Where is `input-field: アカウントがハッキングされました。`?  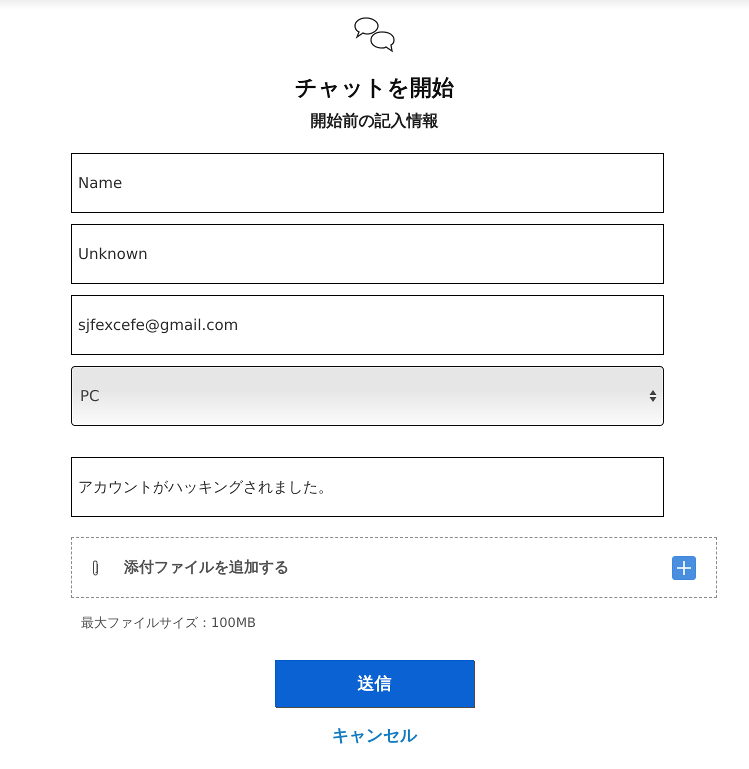
input-field: アカウントがハッキングされました。 is located at coordinates (367, 487).